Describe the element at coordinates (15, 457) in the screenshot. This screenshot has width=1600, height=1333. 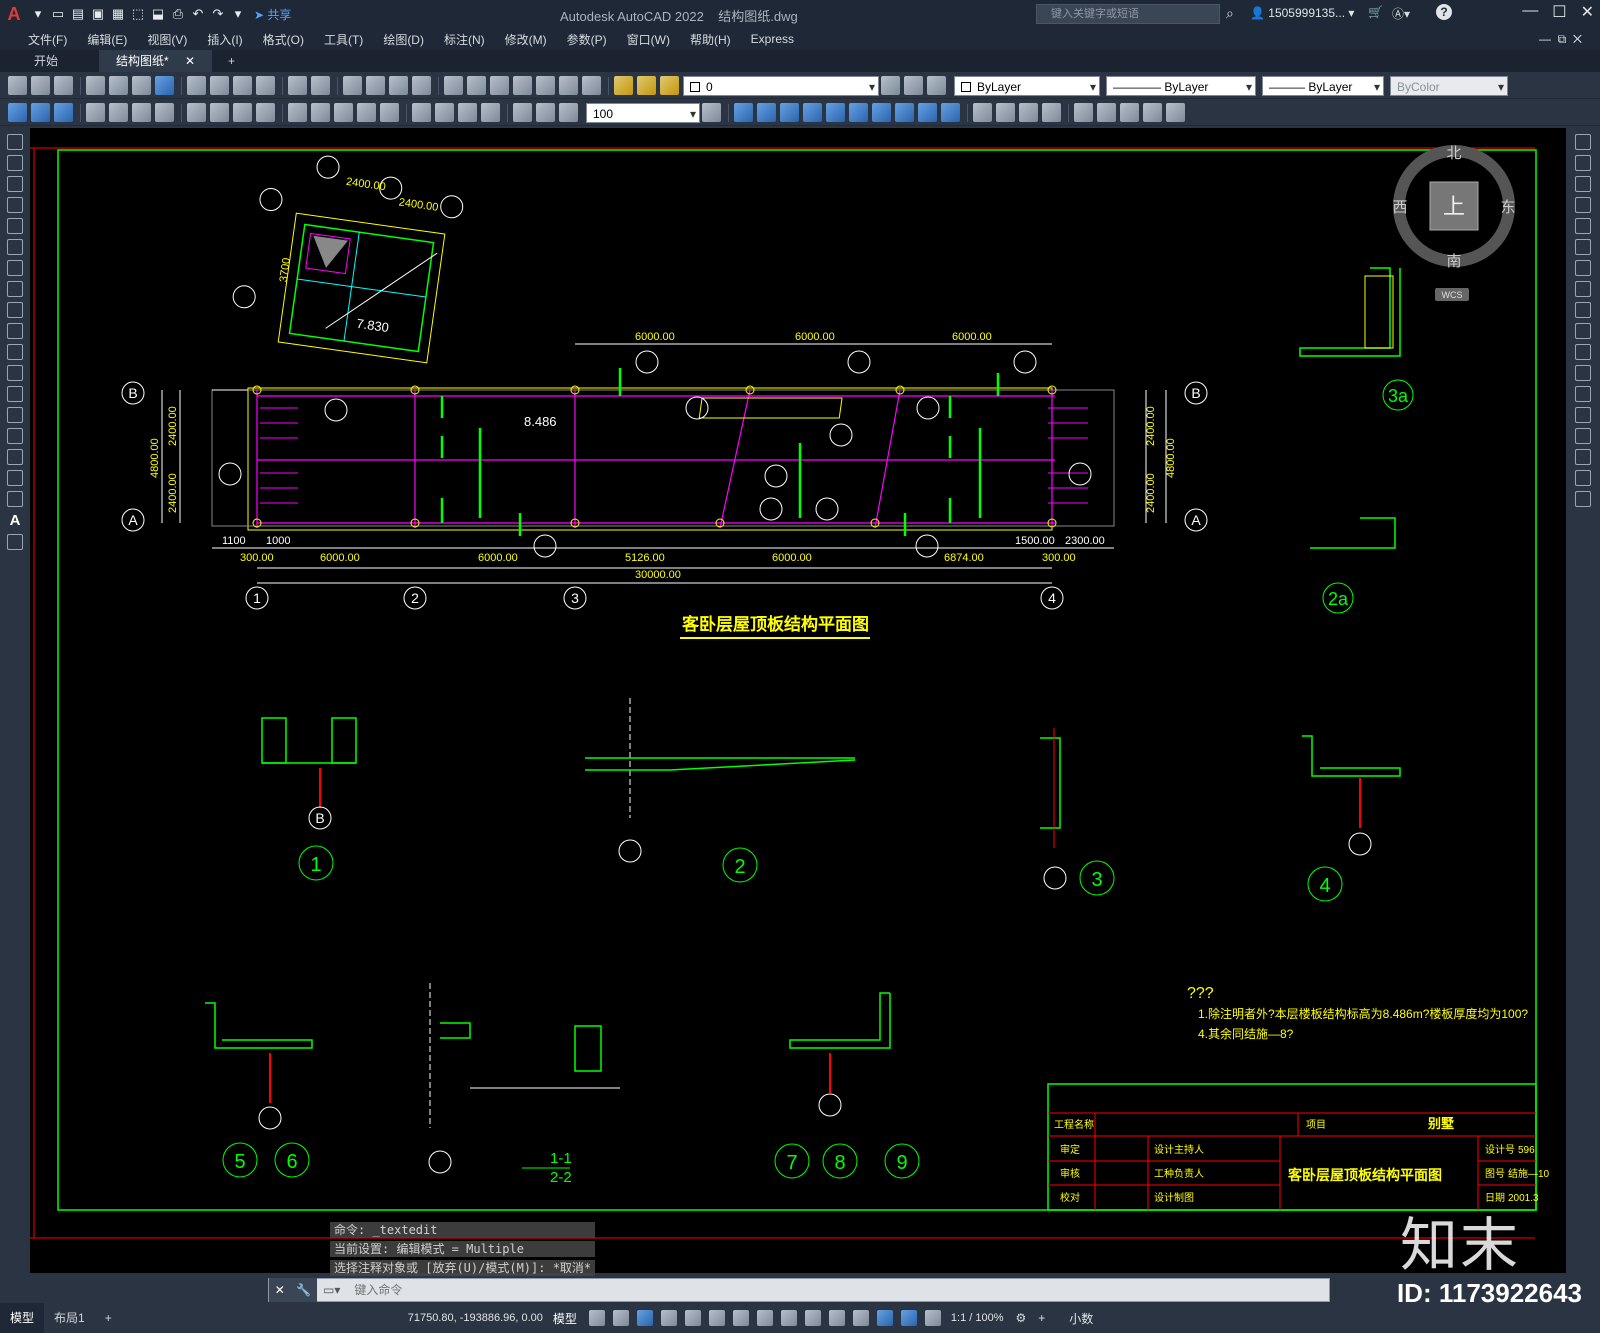
I see `gradient-icon` at that location.